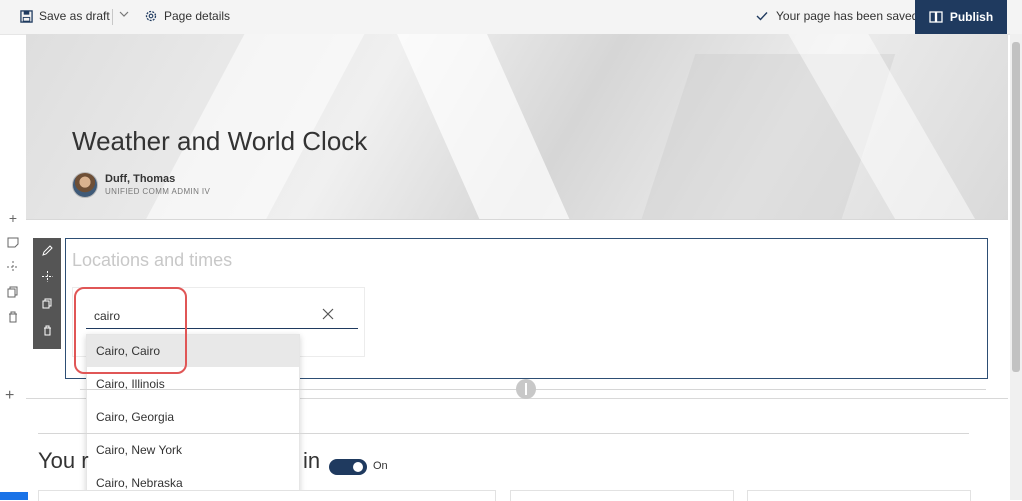  I want to click on save-options-dropdown, so click(127, 14).